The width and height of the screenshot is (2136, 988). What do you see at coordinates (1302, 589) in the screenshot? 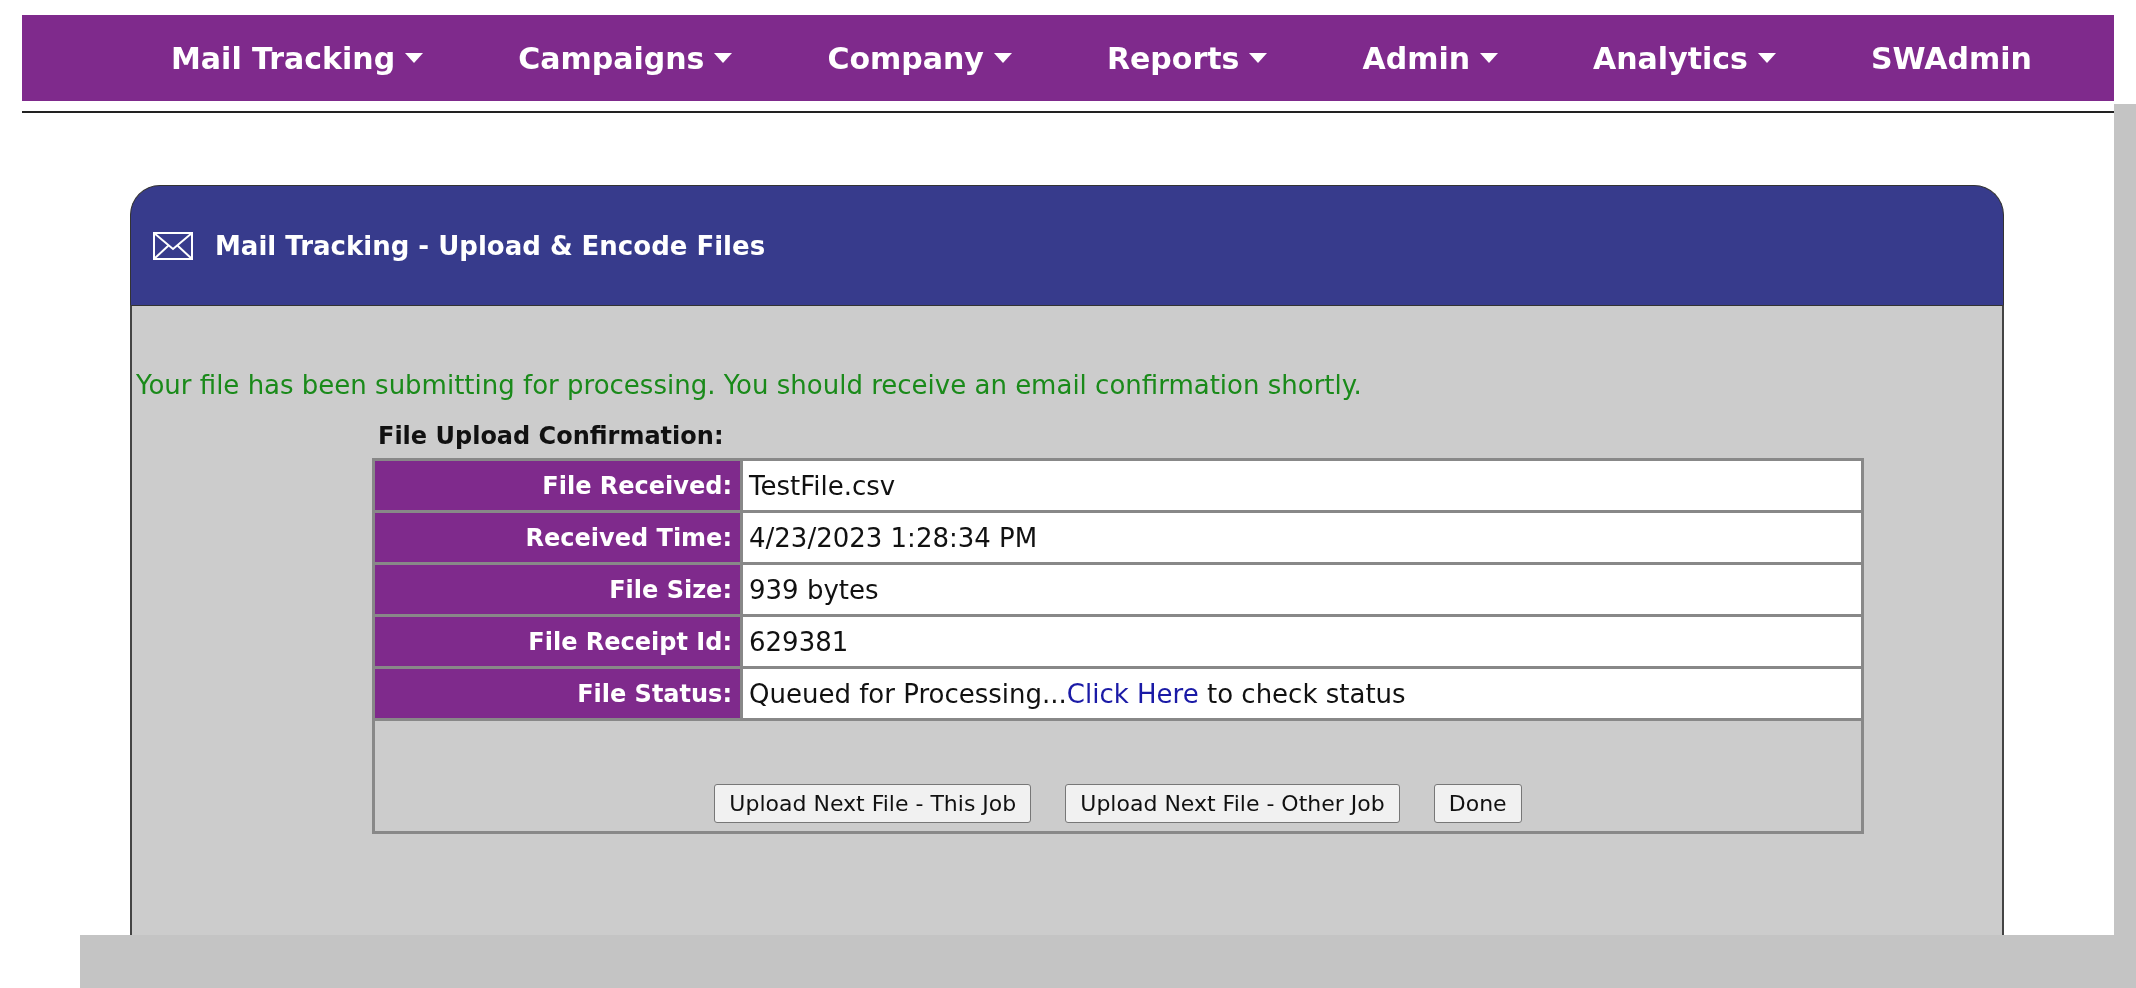
I see `field-value: 939 bytes` at bounding box center [1302, 589].